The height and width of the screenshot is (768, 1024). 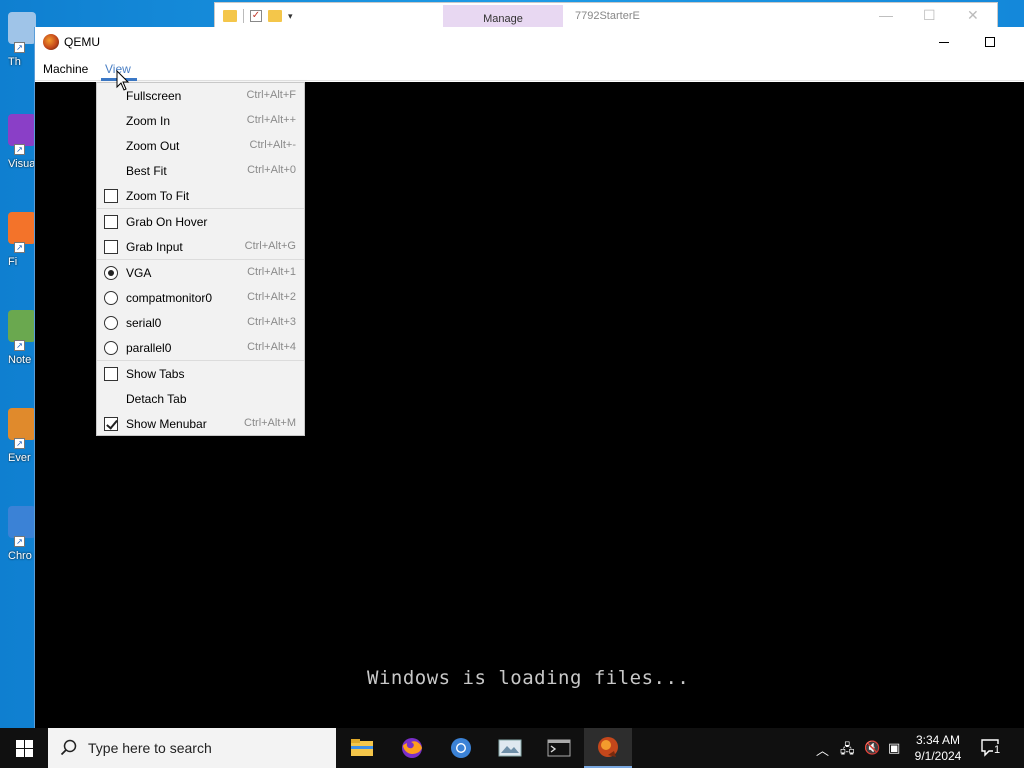 I want to click on volume-muted-icon: 🔇, so click(x=872, y=748).